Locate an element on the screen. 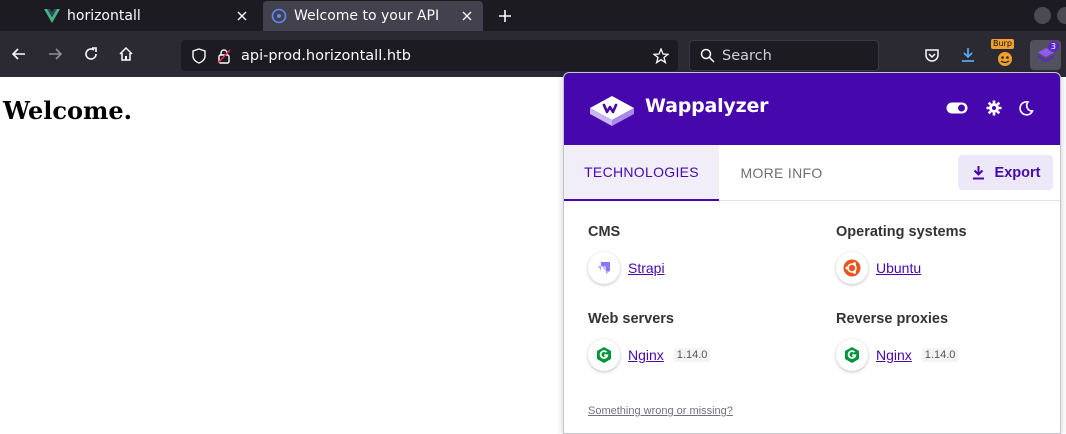 Image resolution: width=1066 pixels, height=434 pixels. bookmark-star-icon is located at coordinates (661, 56).